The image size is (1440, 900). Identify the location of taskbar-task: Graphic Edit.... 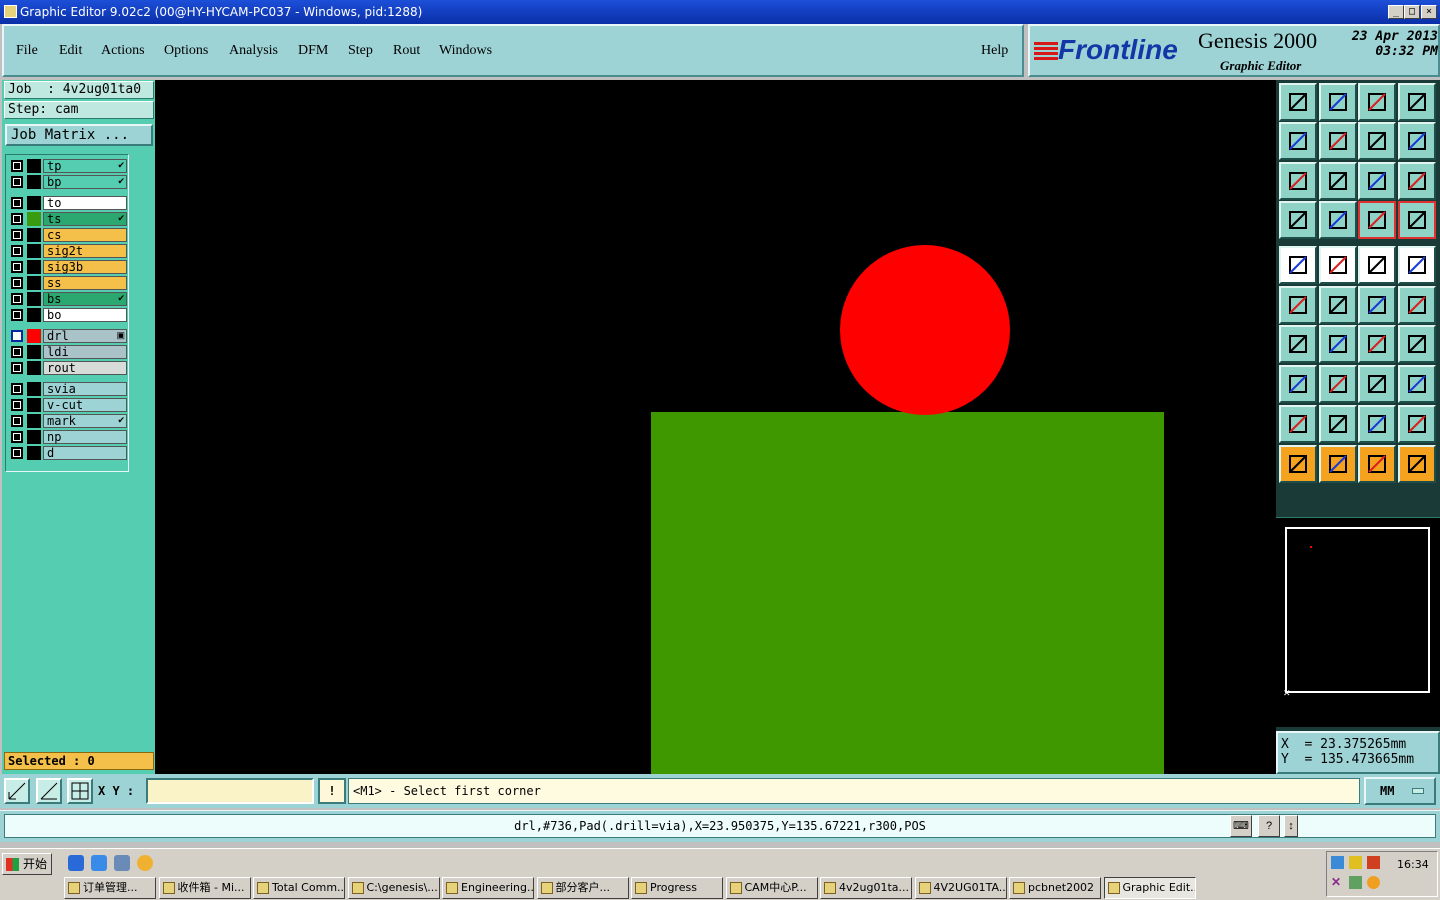
(1149, 888).